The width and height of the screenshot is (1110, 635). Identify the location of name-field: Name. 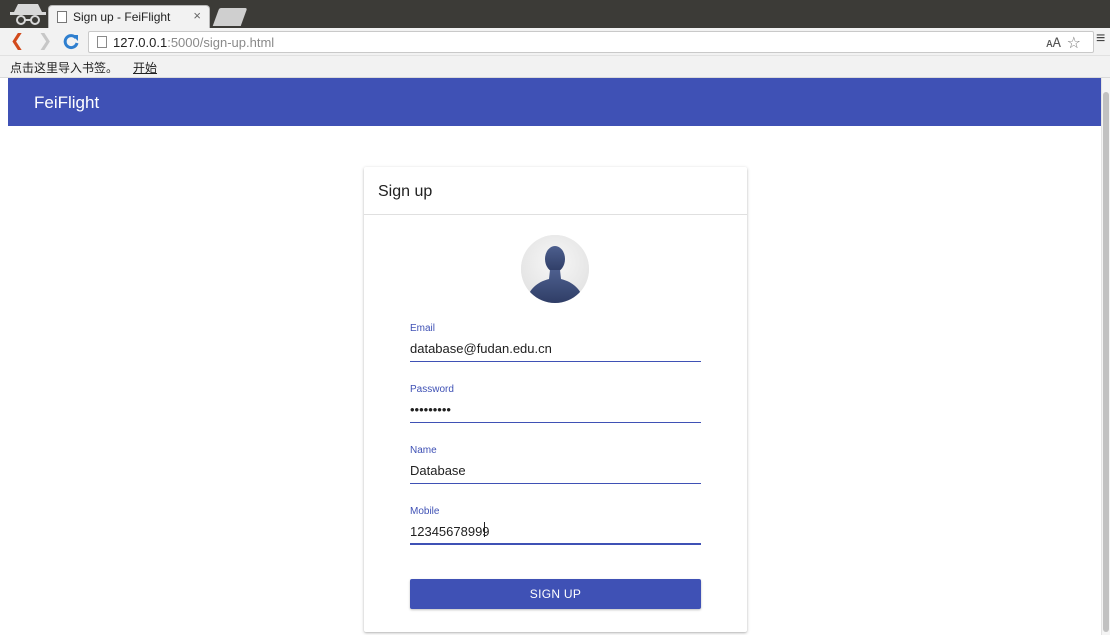
(555, 467).